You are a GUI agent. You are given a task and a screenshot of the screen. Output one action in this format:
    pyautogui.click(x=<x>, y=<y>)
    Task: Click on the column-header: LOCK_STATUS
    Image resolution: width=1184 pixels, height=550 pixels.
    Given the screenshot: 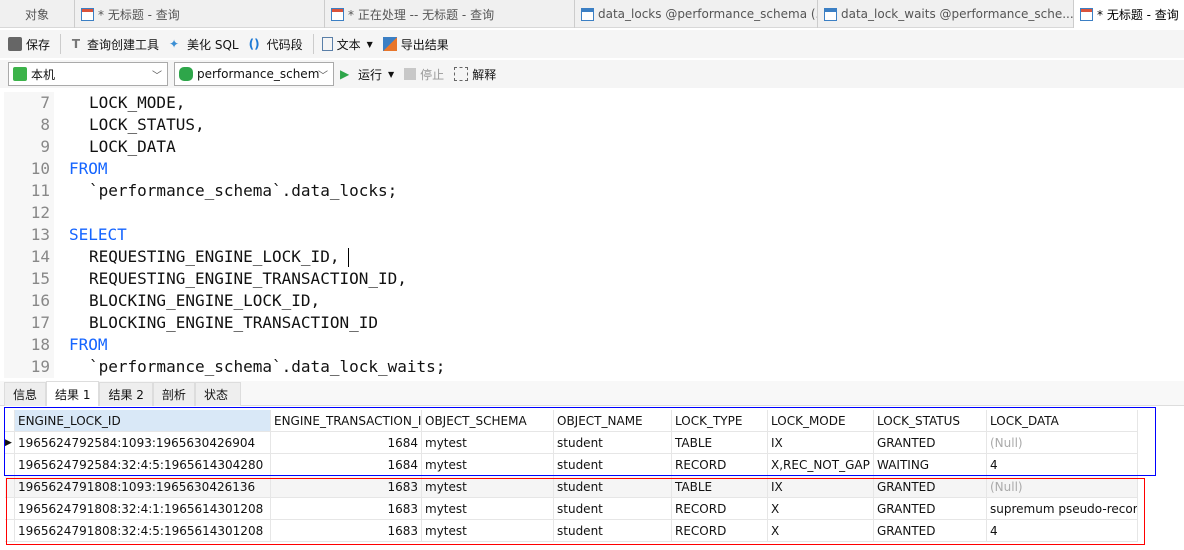 What is the action you would take?
    pyautogui.click(x=930, y=421)
    